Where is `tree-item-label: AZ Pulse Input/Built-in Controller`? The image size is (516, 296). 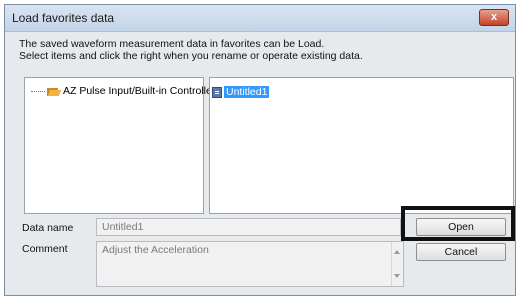 tree-item-label: AZ Pulse Input/Built-in Controller is located at coordinates (139, 91).